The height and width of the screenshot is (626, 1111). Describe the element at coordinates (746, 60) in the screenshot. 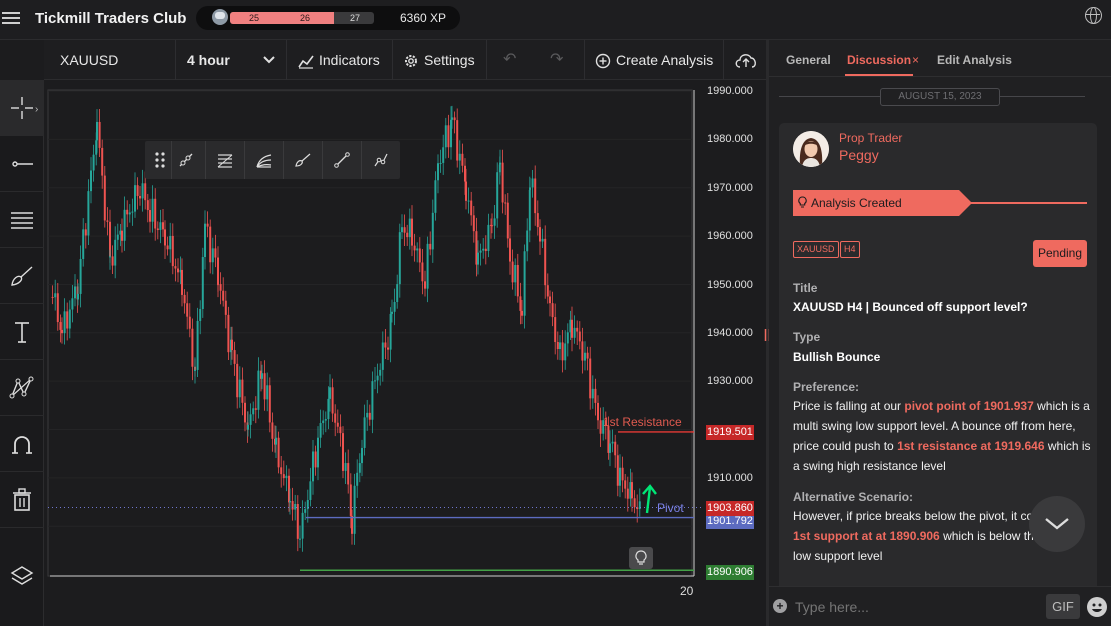

I see `cloud-upload-icon` at that location.